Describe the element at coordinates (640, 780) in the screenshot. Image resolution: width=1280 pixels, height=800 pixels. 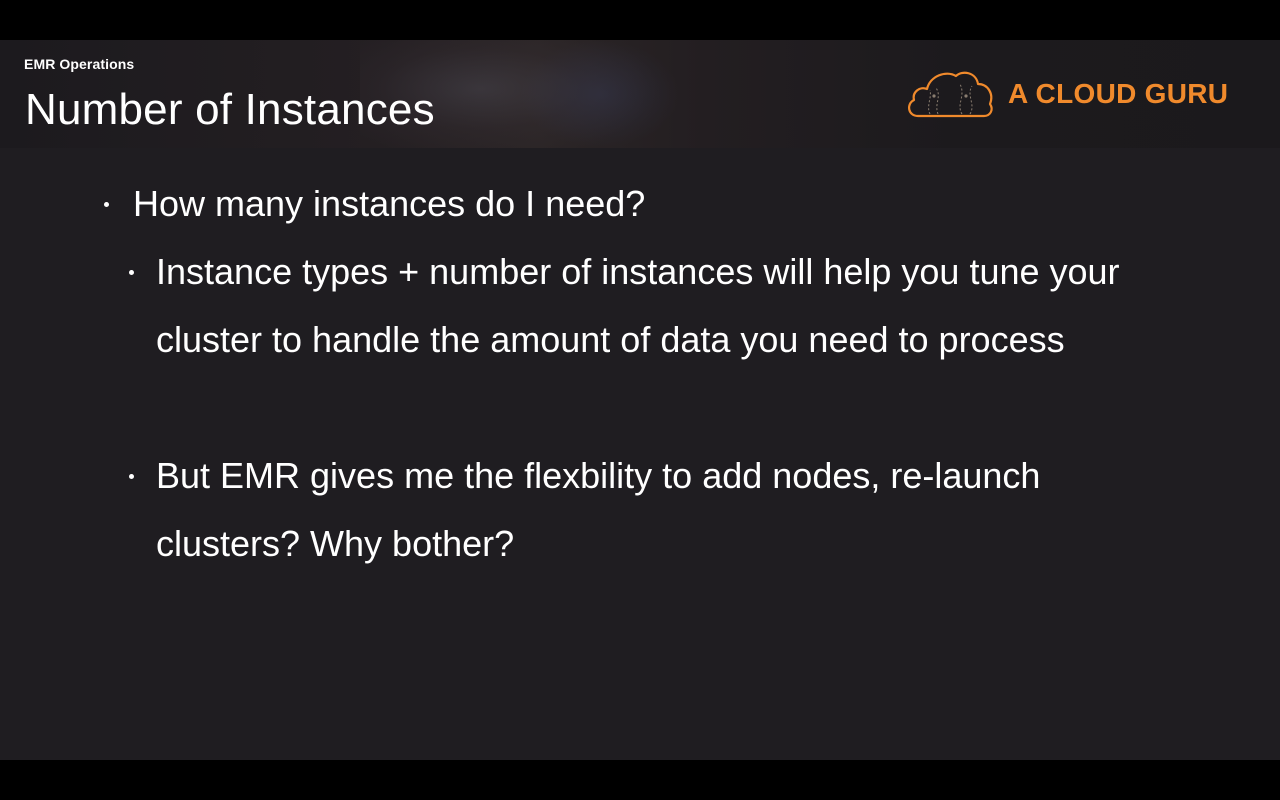
I see `letterbox-bottom` at that location.